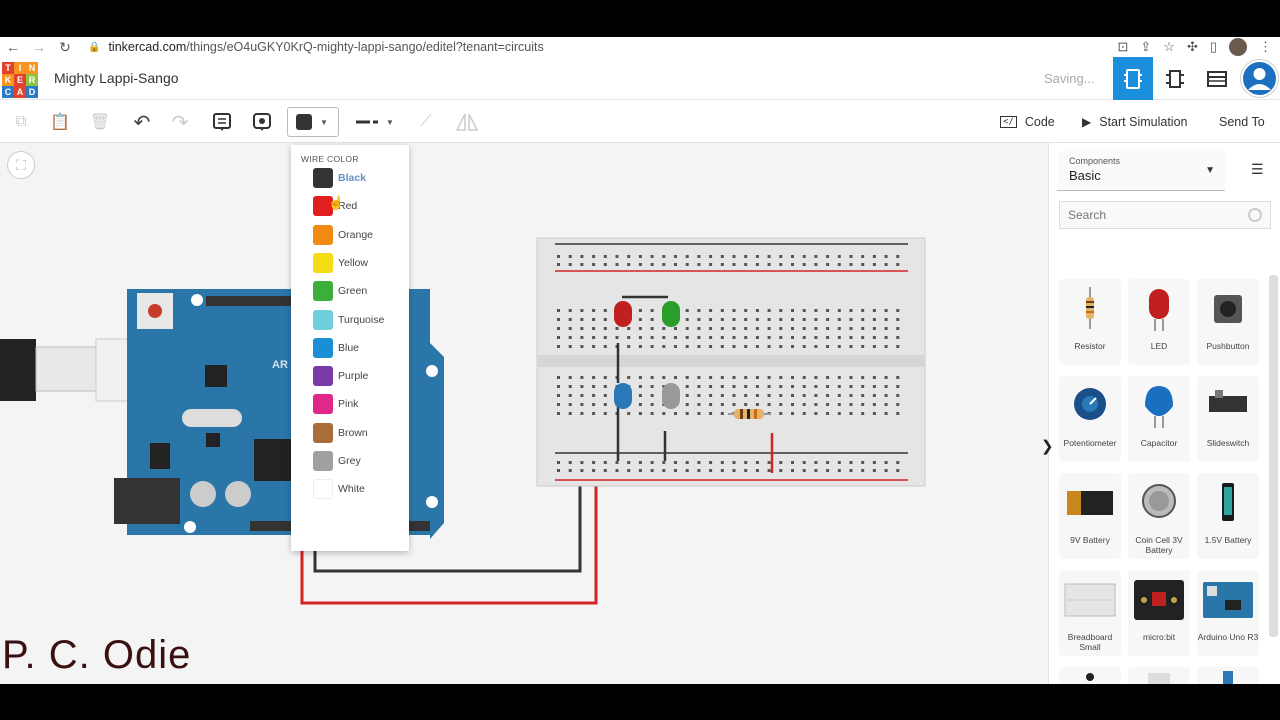 This screenshot has width=1280, height=720. I want to click on component-card-resistor: Resistor, so click(1090, 322).